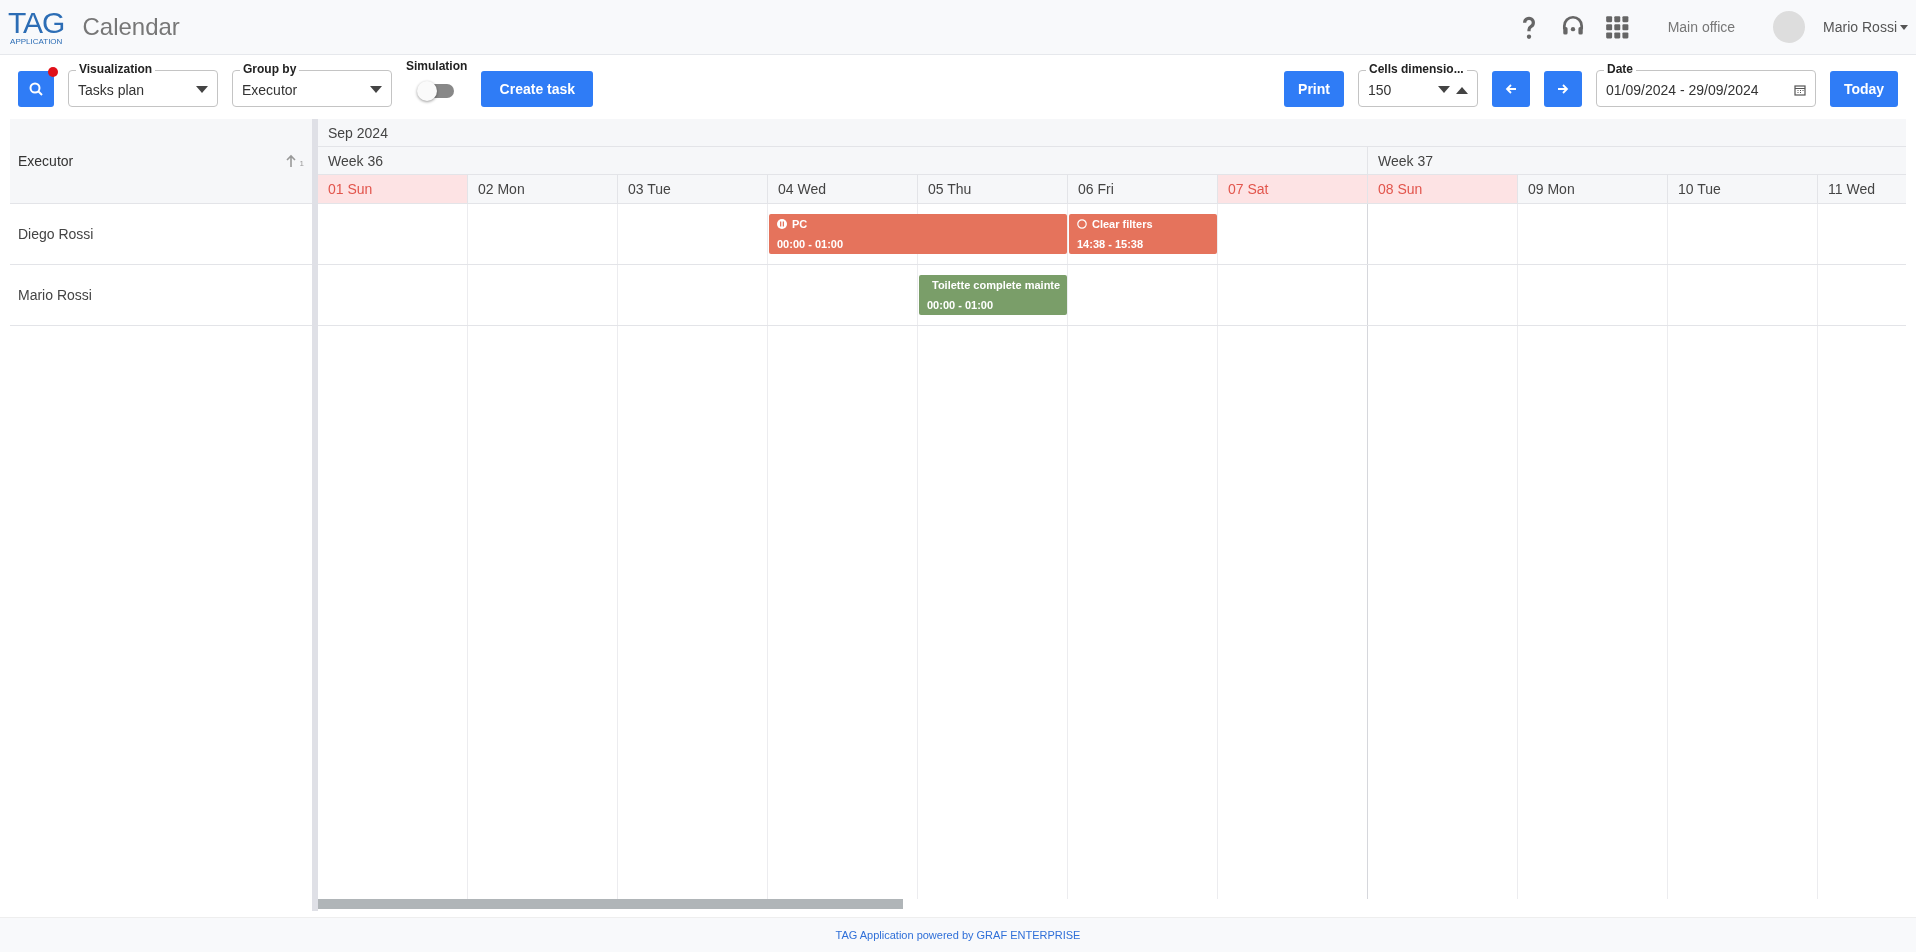 This screenshot has height=952, width=1916. Describe the element at coordinates (1122, 224) in the screenshot. I see `event-title: Clear filters` at that location.